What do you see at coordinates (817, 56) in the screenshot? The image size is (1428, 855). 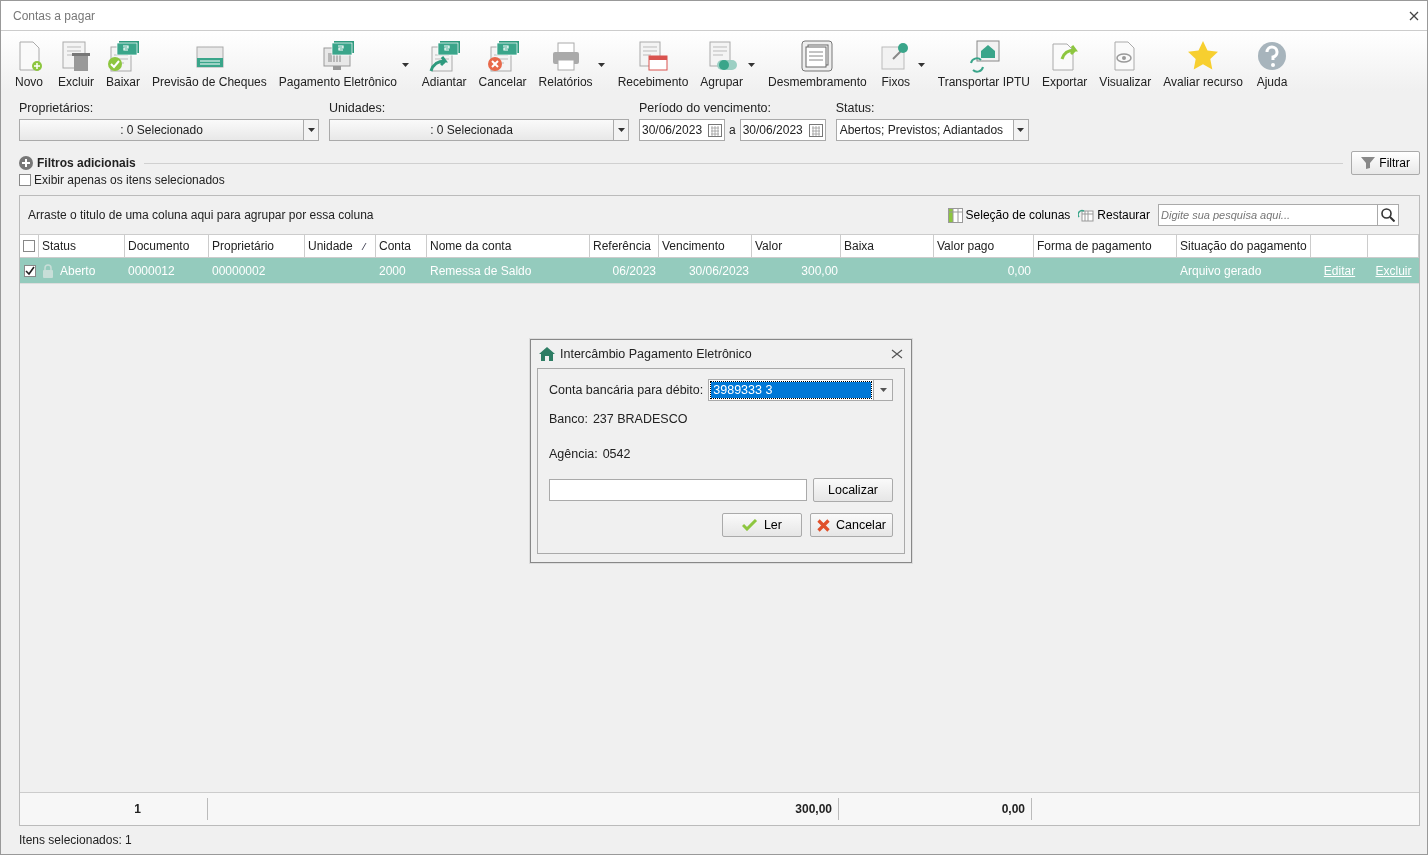 I see `stack-icon` at bounding box center [817, 56].